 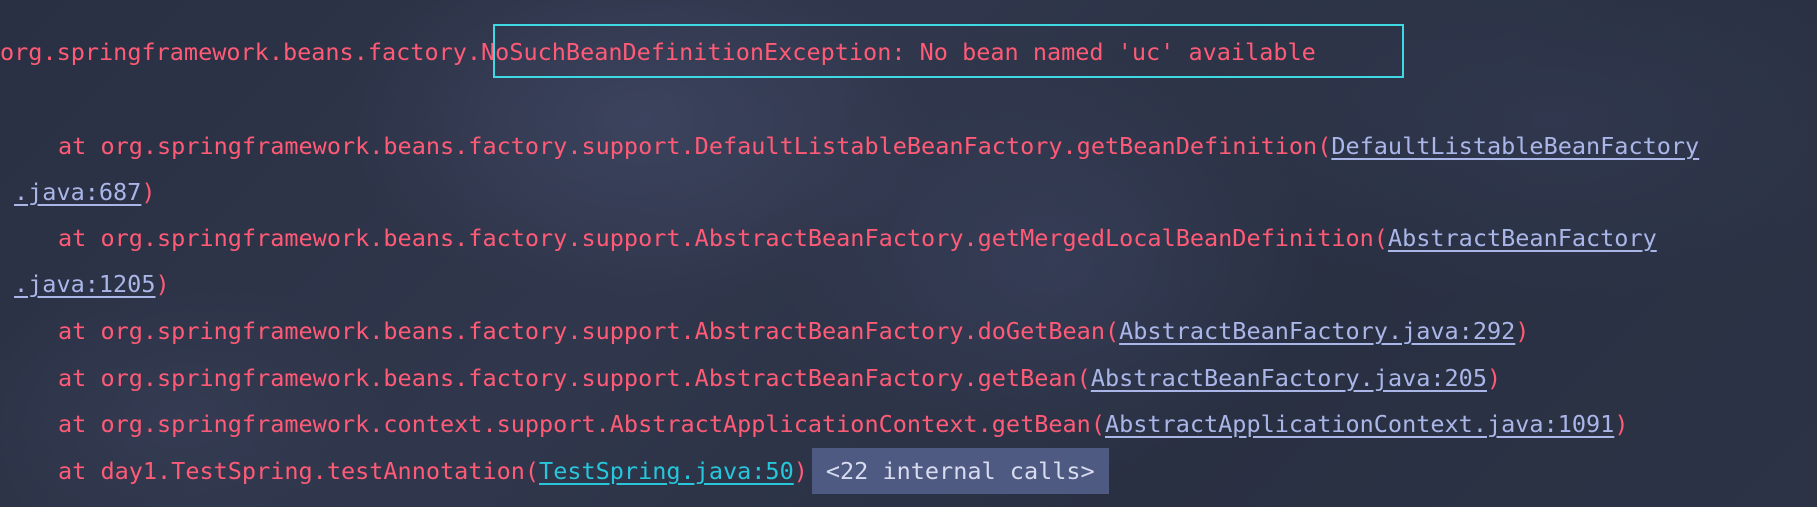 I want to click on stack-frame-continuation: .java:1205), so click(x=85, y=284).